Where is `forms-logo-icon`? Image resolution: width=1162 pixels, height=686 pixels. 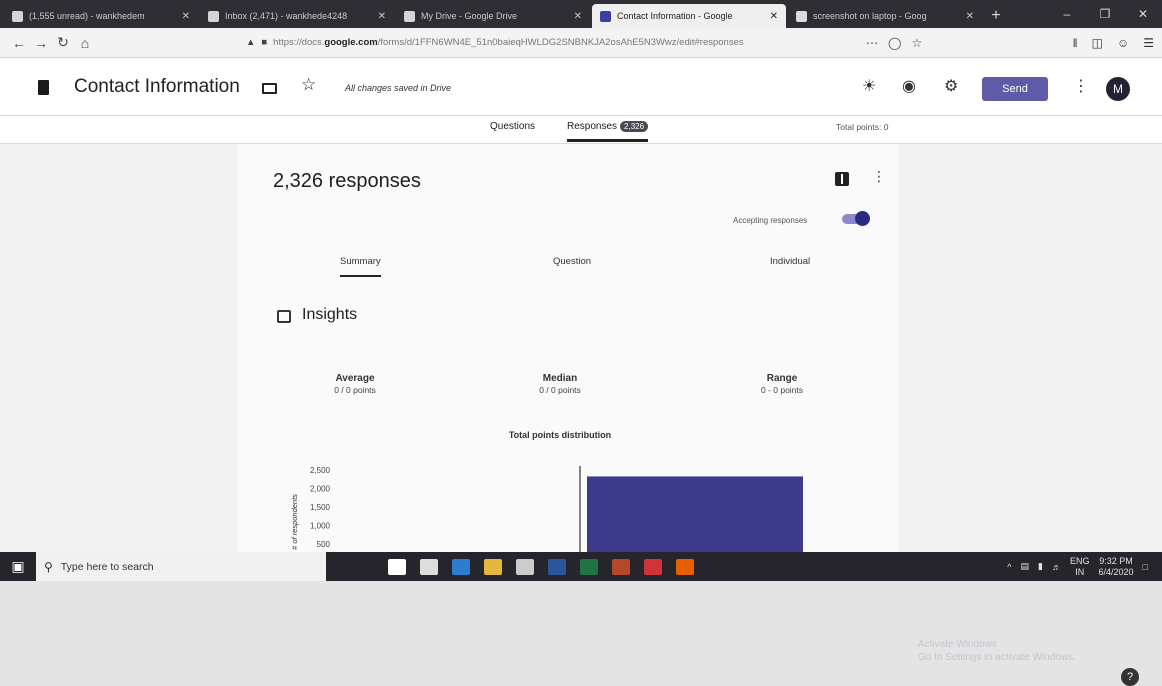 forms-logo-icon is located at coordinates (43, 87).